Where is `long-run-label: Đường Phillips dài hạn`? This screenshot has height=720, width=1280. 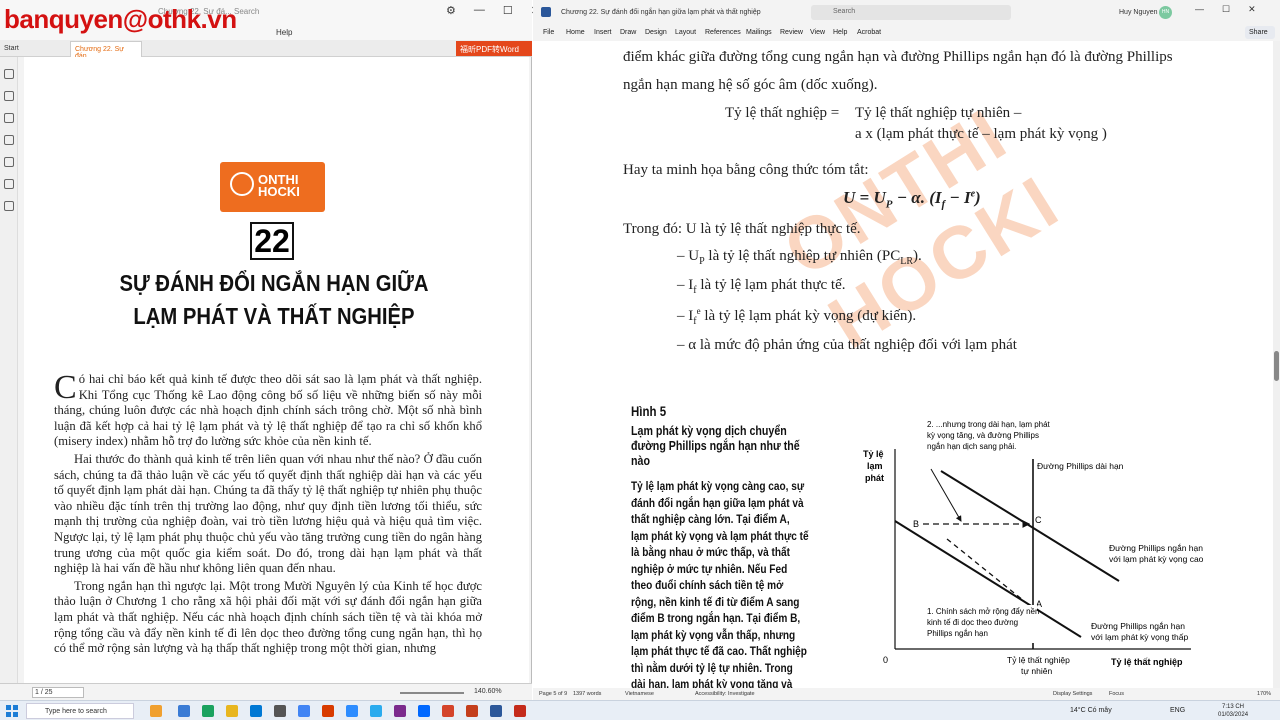
long-run-label: Đường Phillips dài hạn is located at coordinates (1080, 466).